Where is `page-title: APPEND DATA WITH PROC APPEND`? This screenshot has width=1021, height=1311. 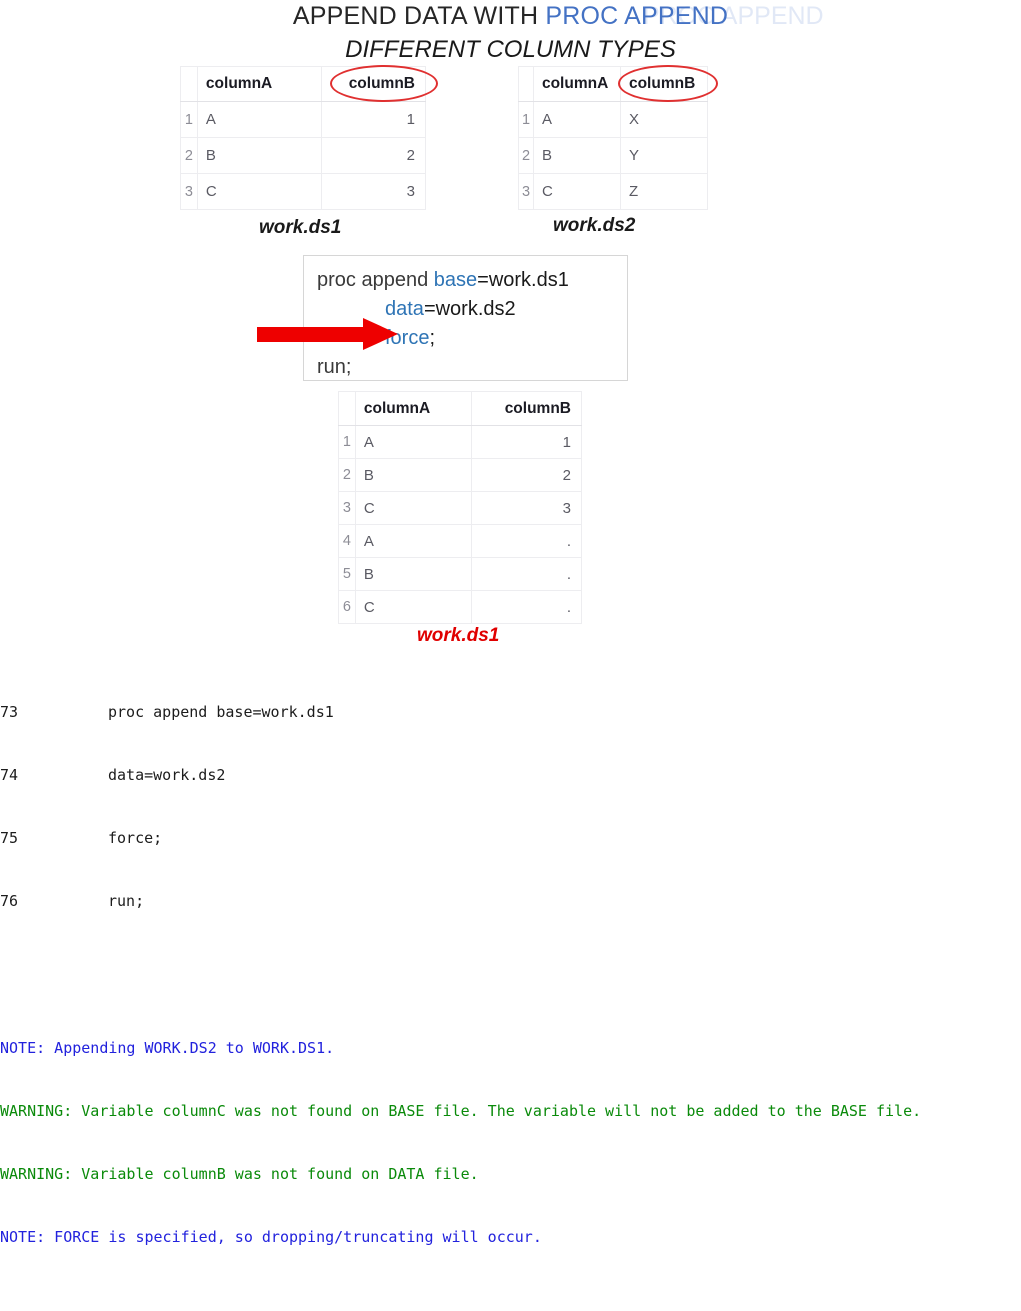 page-title: APPEND DATA WITH PROC APPEND is located at coordinates (510, 16).